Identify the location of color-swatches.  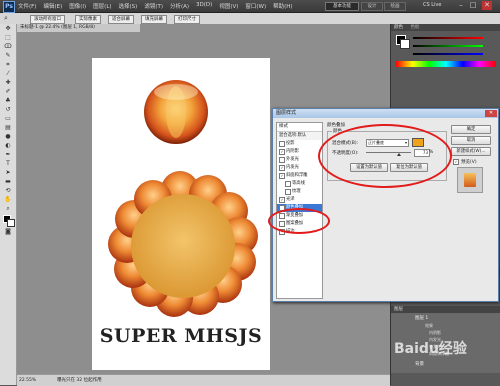
(8, 220).